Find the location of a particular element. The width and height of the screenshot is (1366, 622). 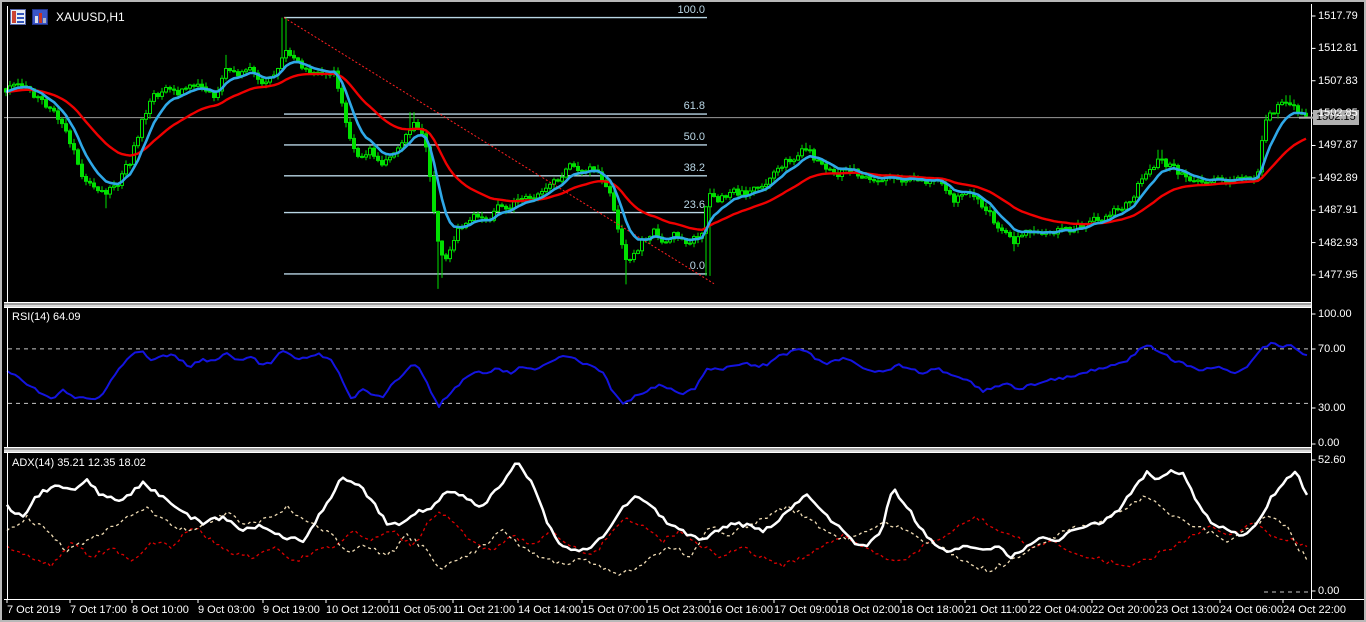

rsi-scale-label: 70.00 is located at coordinates (1332, 349).